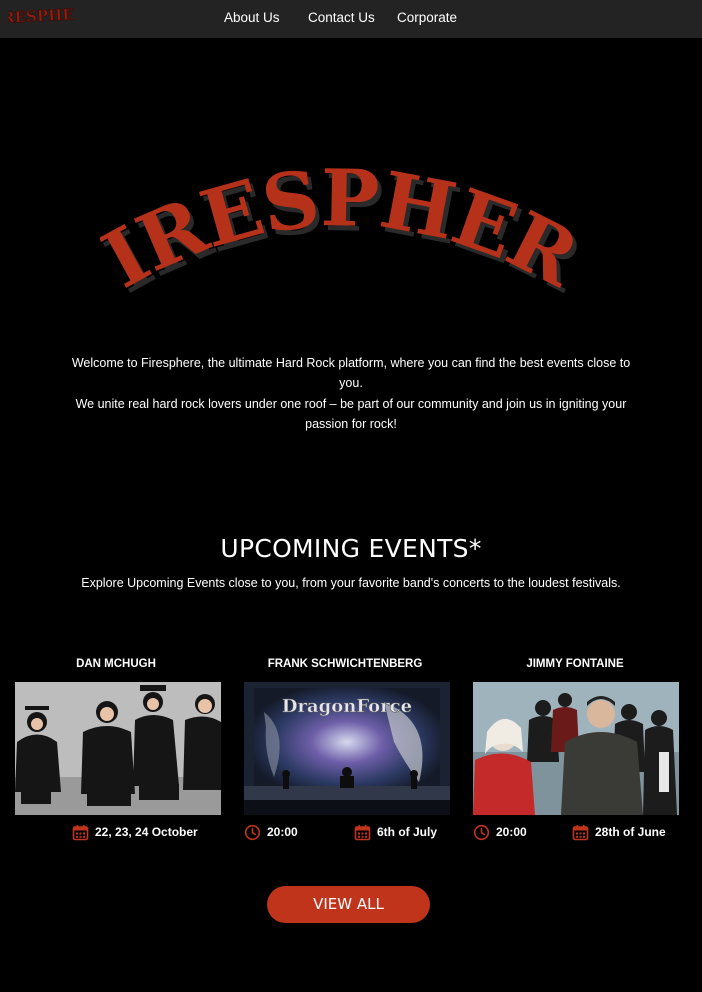 Image resolution: width=702 pixels, height=992 pixels. What do you see at coordinates (118, 748) in the screenshot?
I see `event-card-1-image` at bounding box center [118, 748].